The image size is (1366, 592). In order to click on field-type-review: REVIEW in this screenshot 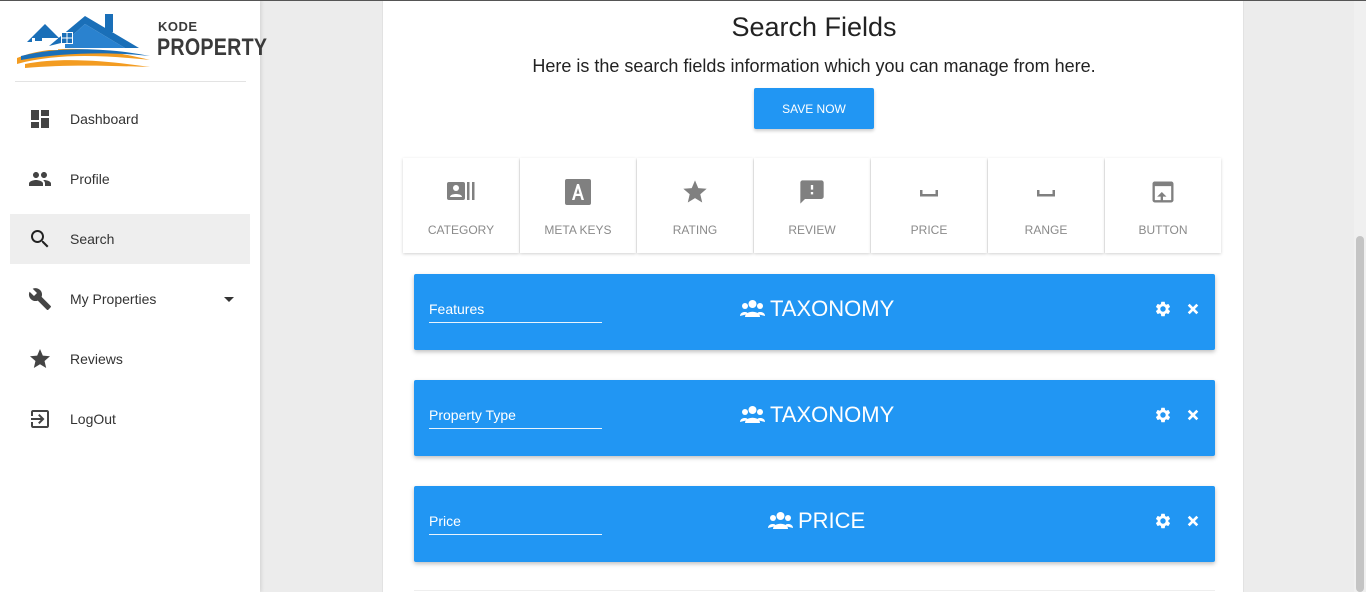, I will do `click(812, 205)`.